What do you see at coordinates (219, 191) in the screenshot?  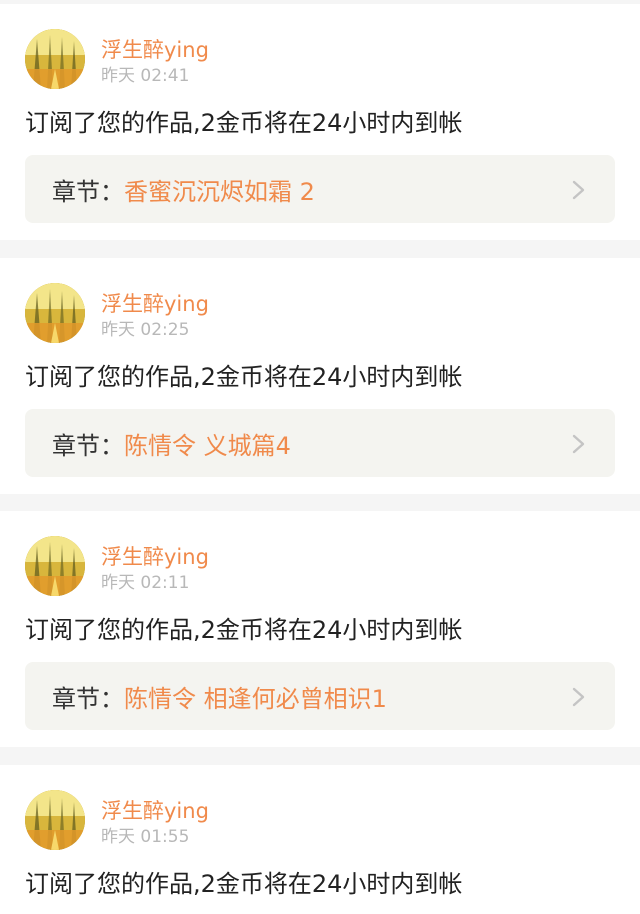 I see `chapter-title: 香蜜沉沉烬如霜 2` at bounding box center [219, 191].